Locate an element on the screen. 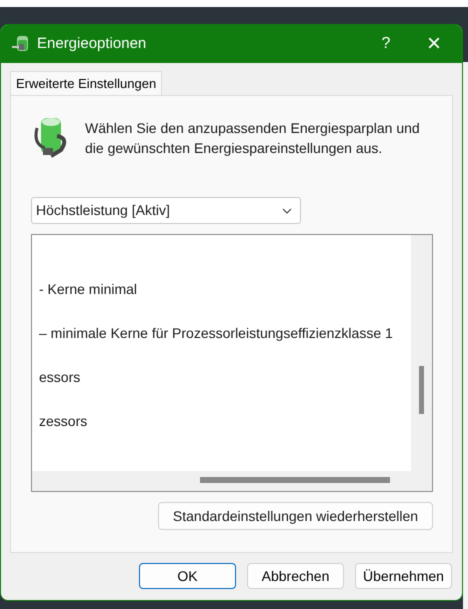 The image size is (468, 609). tab: Erweiterte Einstellungen is located at coordinates (86, 83).